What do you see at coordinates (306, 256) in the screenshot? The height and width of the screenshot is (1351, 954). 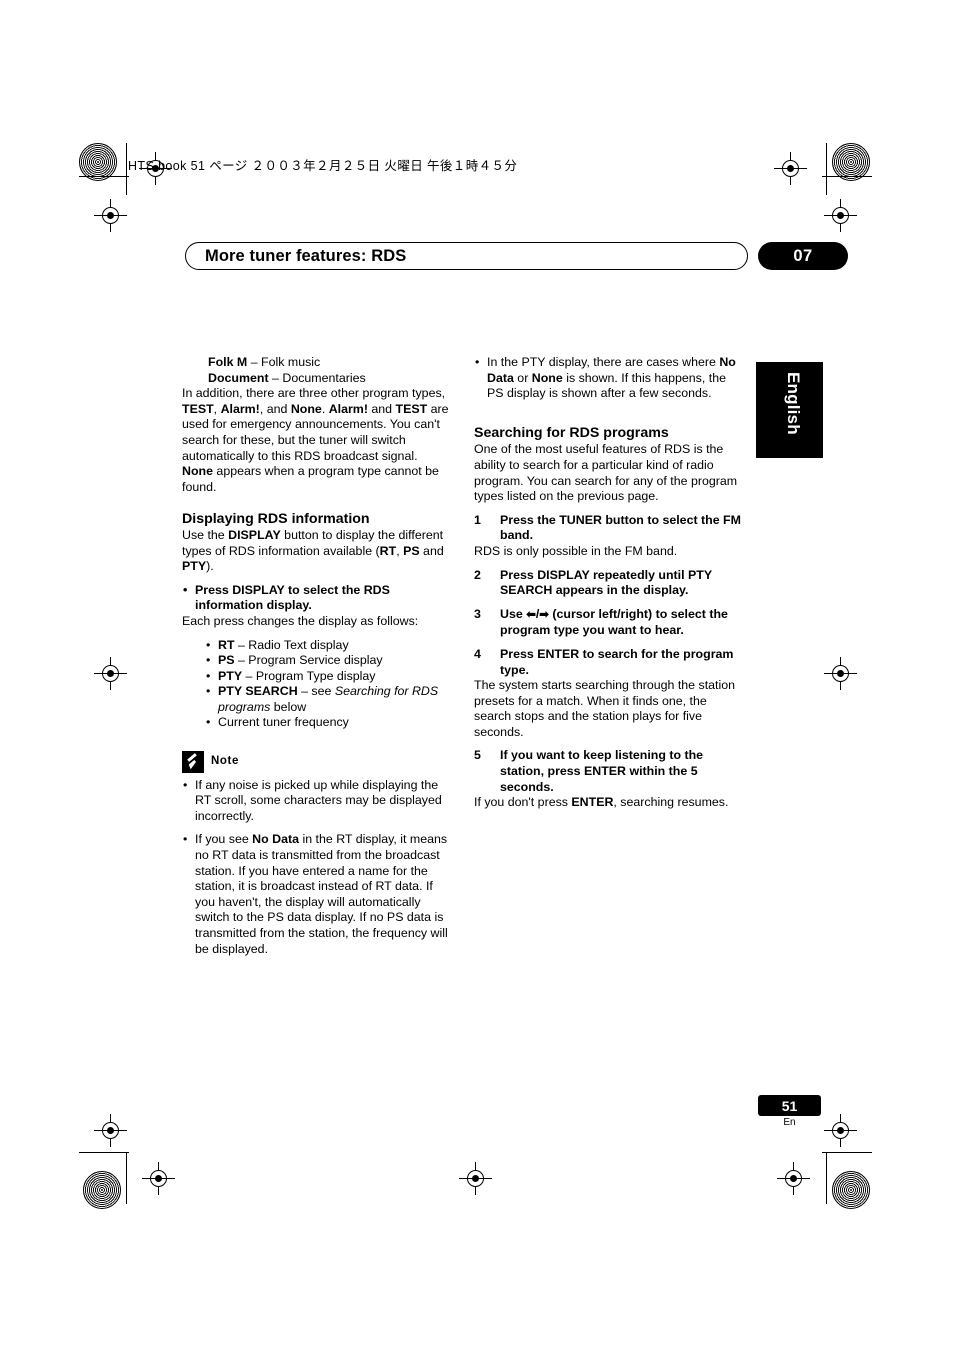 I see `page-title: More tuner features: RDS` at bounding box center [306, 256].